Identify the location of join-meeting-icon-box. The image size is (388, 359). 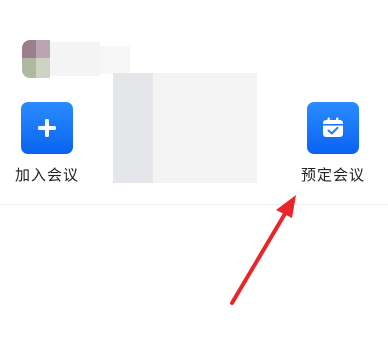
(47, 128).